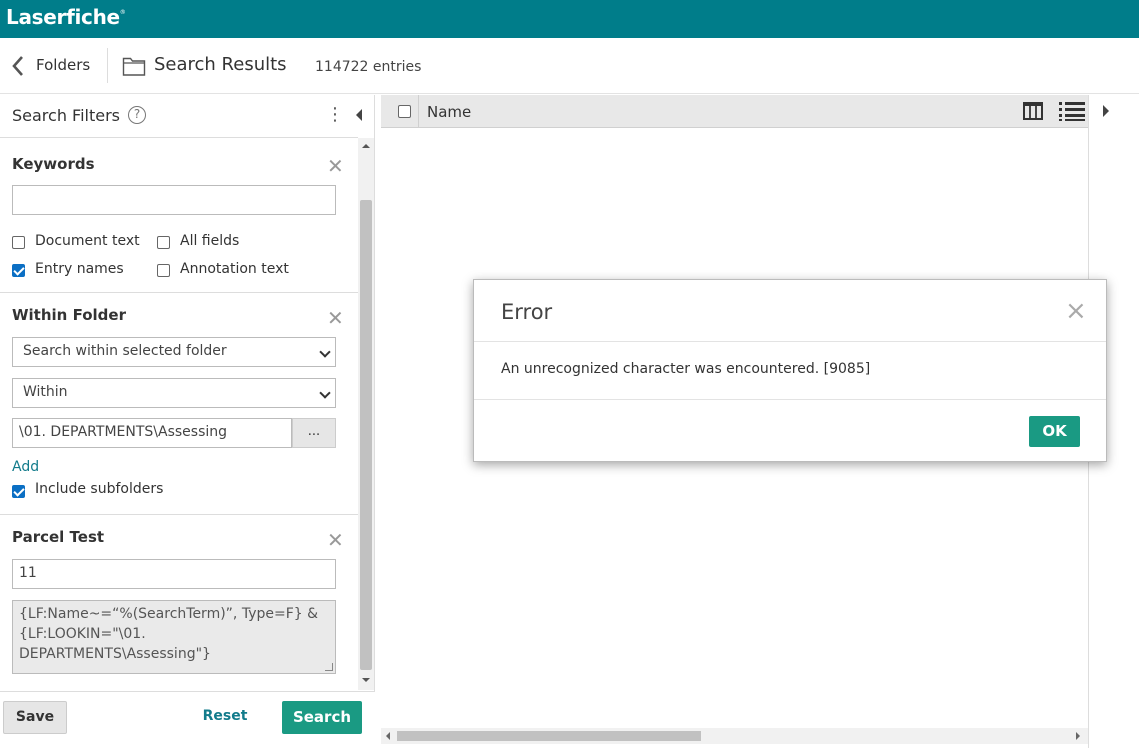 The image size is (1139, 748). I want to click on chevron-left-icon, so click(19, 66).